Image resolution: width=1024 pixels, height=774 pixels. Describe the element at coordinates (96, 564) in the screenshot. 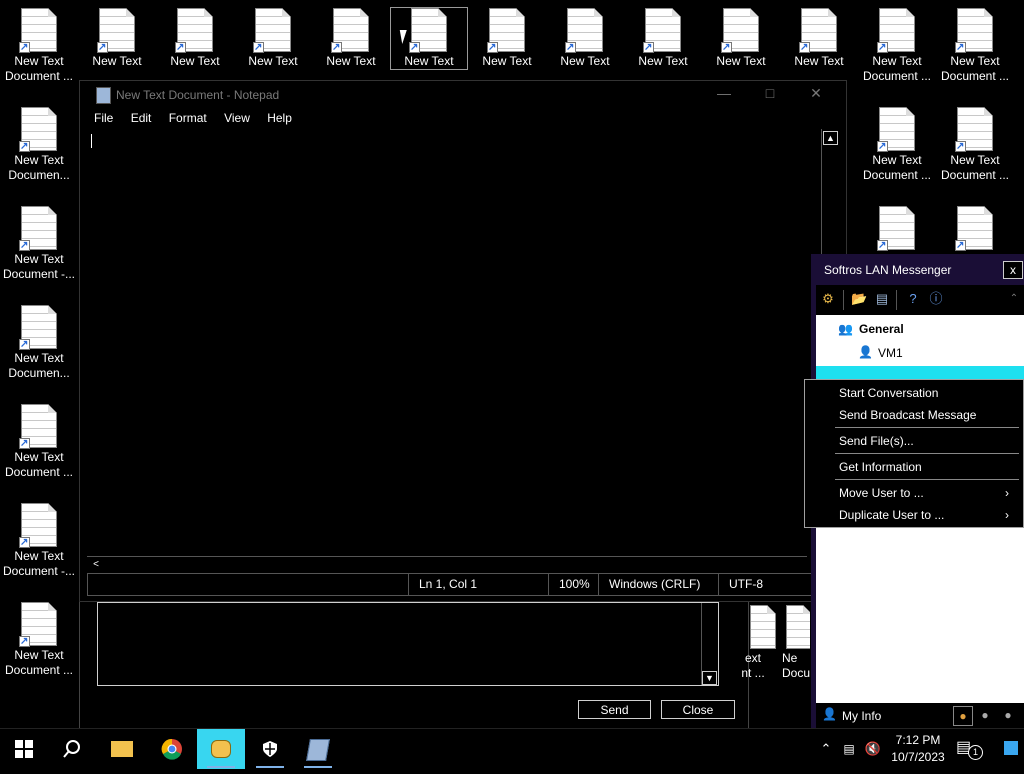

I see `scroll-left-icon: <` at that location.